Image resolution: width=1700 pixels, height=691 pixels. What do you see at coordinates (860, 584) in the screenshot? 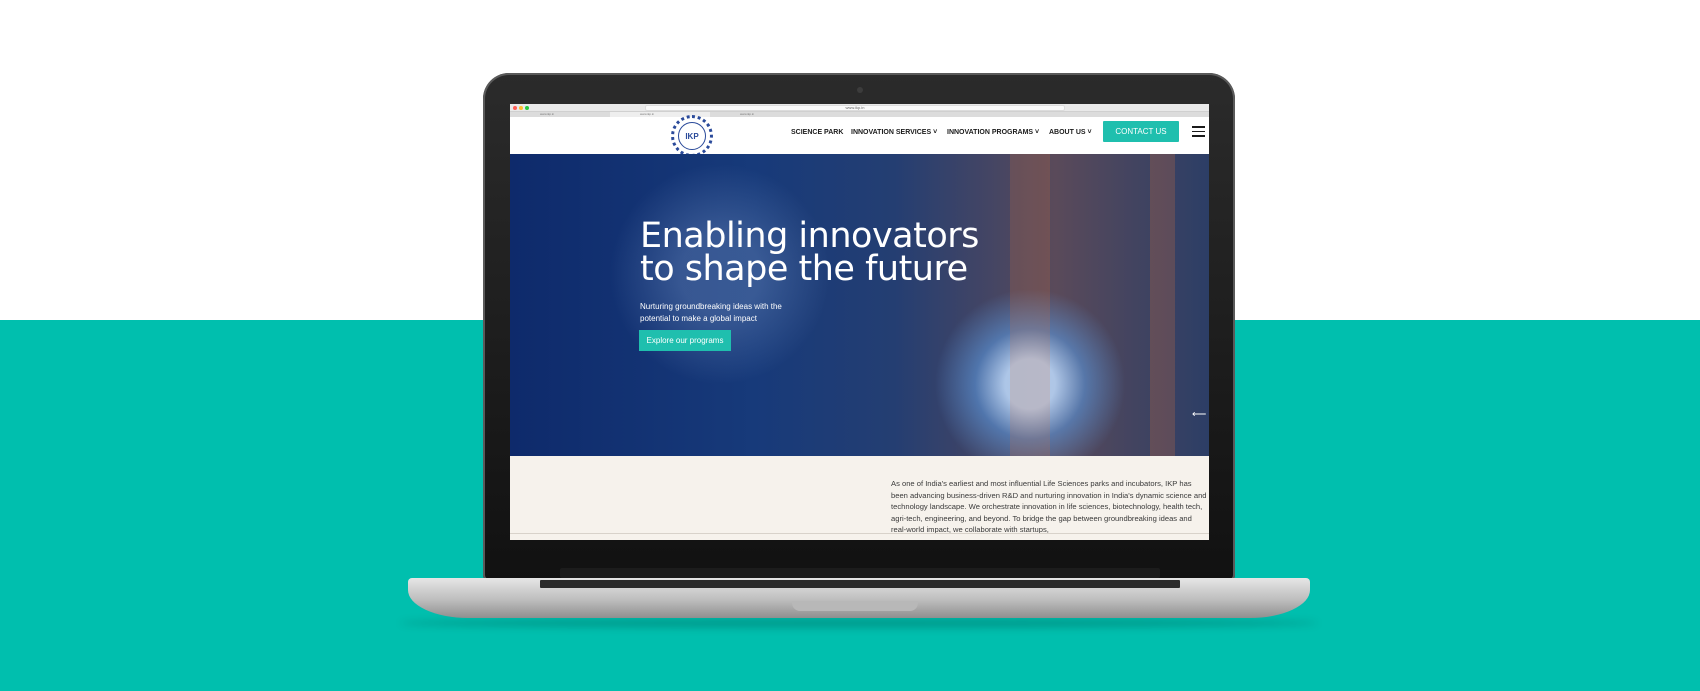
I see `laptop-keyboard` at bounding box center [860, 584].